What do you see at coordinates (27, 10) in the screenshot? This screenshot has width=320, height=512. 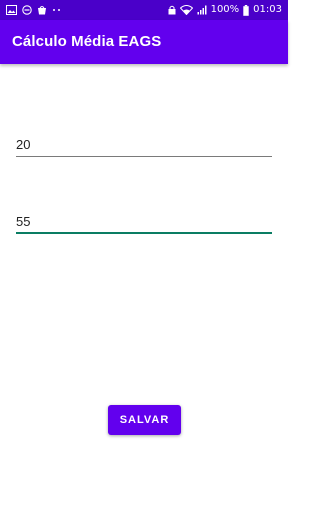 I see `minus-circle-icon` at bounding box center [27, 10].